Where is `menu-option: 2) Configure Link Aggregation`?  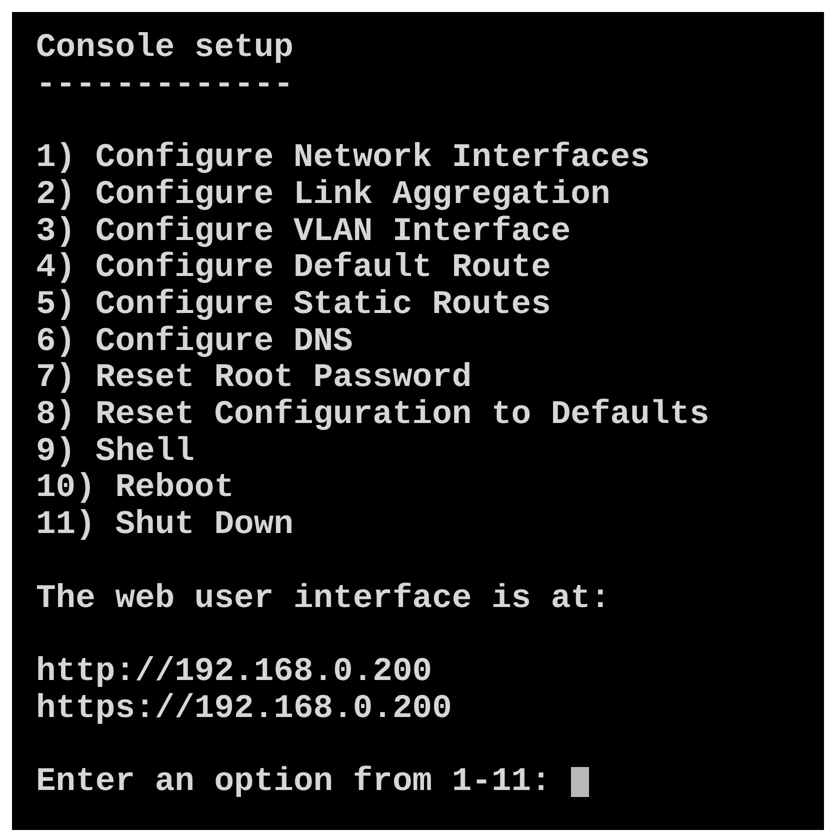 menu-option: 2) Configure Link Aggregation is located at coordinates (323, 195).